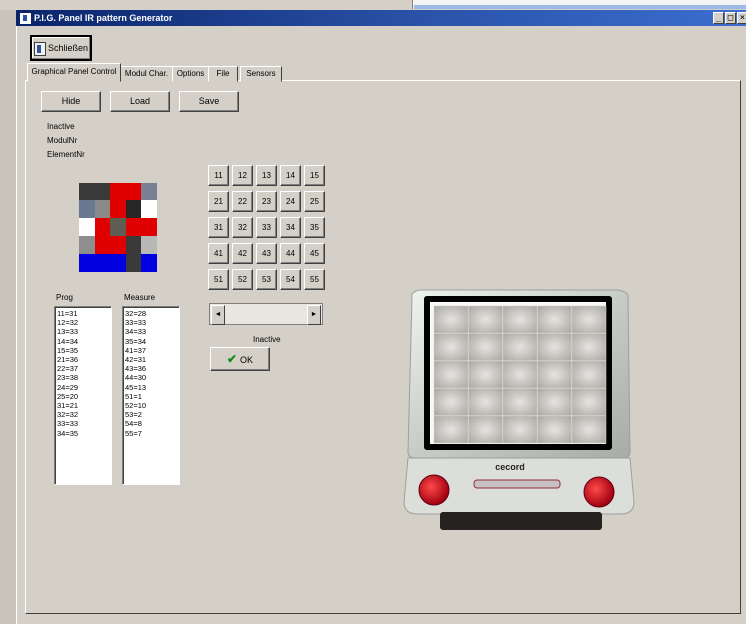  I want to click on app-icon, so click(25, 18).